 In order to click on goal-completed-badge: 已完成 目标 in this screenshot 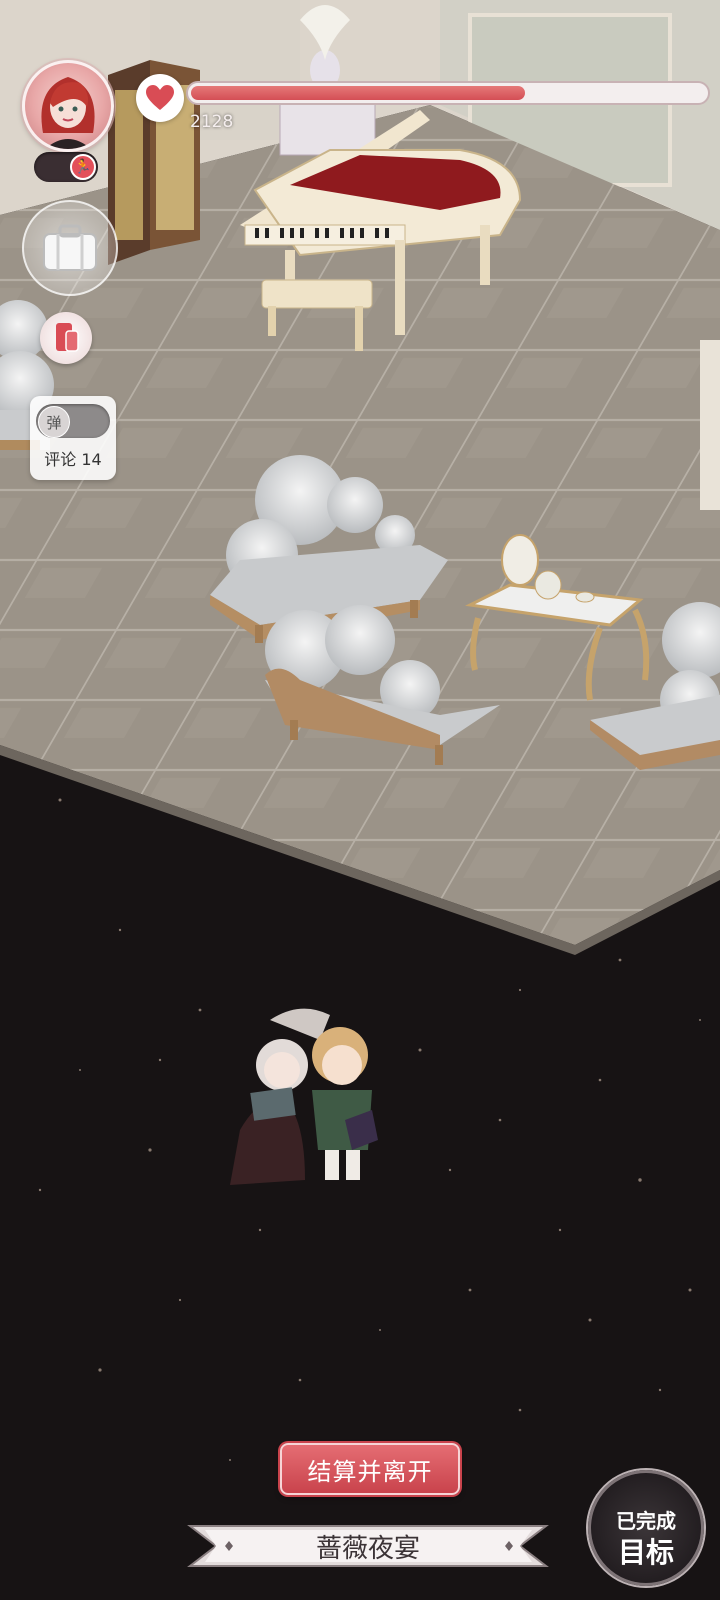, I will do `click(646, 1528)`.